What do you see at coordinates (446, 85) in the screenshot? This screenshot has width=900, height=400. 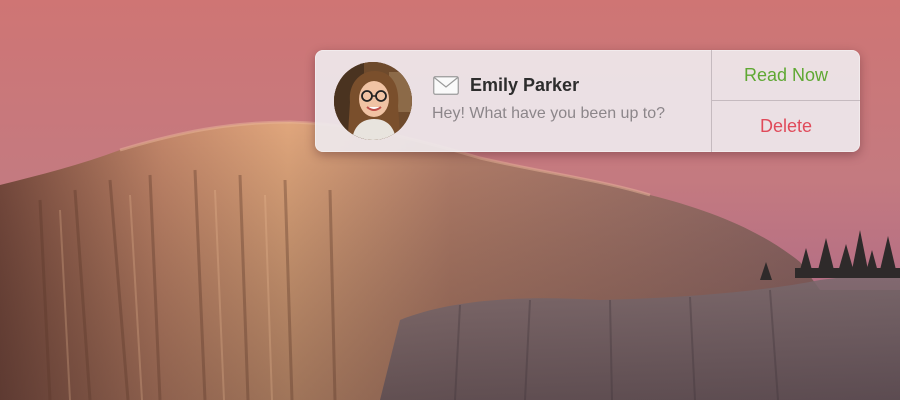 I see `mail-icon` at bounding box center [446, 85].